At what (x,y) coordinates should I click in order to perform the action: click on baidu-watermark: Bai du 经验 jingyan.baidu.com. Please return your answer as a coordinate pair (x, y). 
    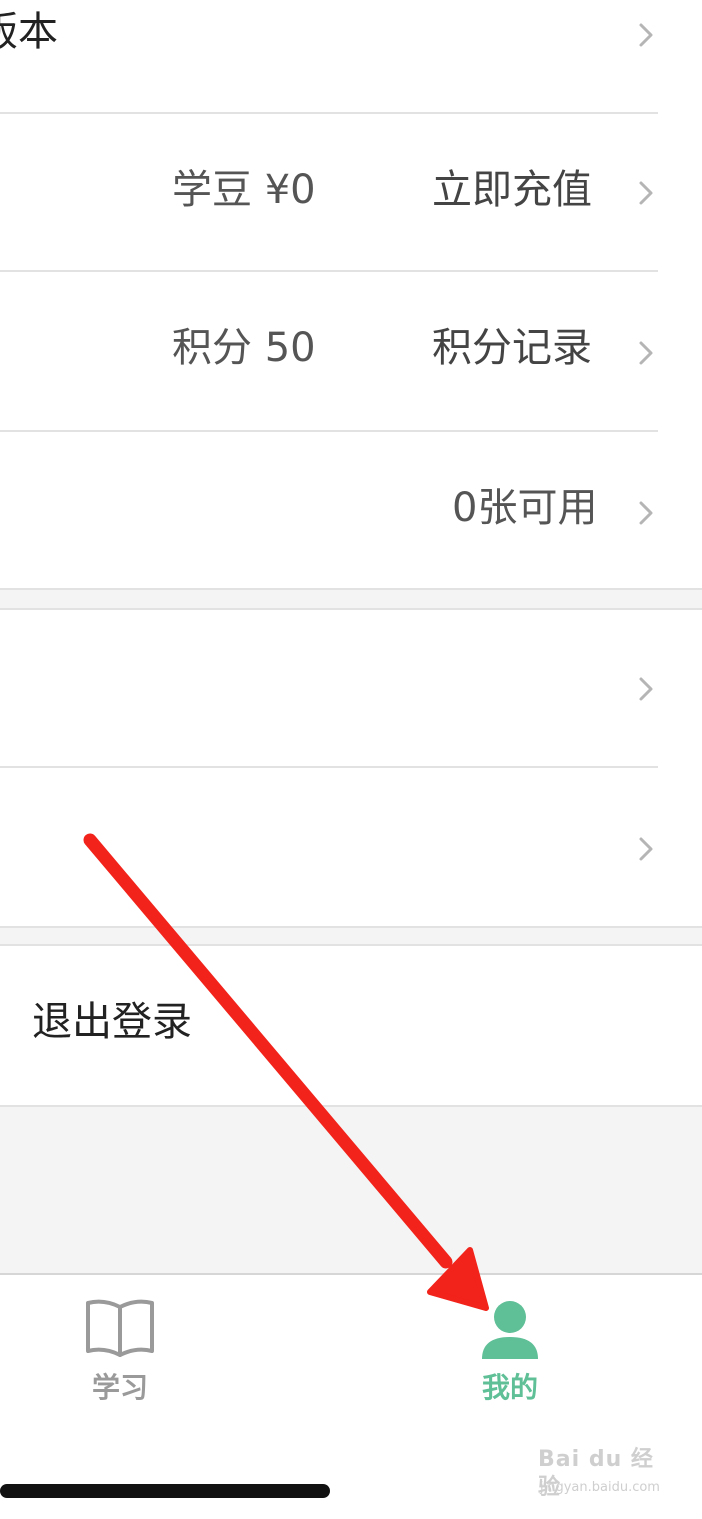
    Looking at the image, I should click on (603, 1474).